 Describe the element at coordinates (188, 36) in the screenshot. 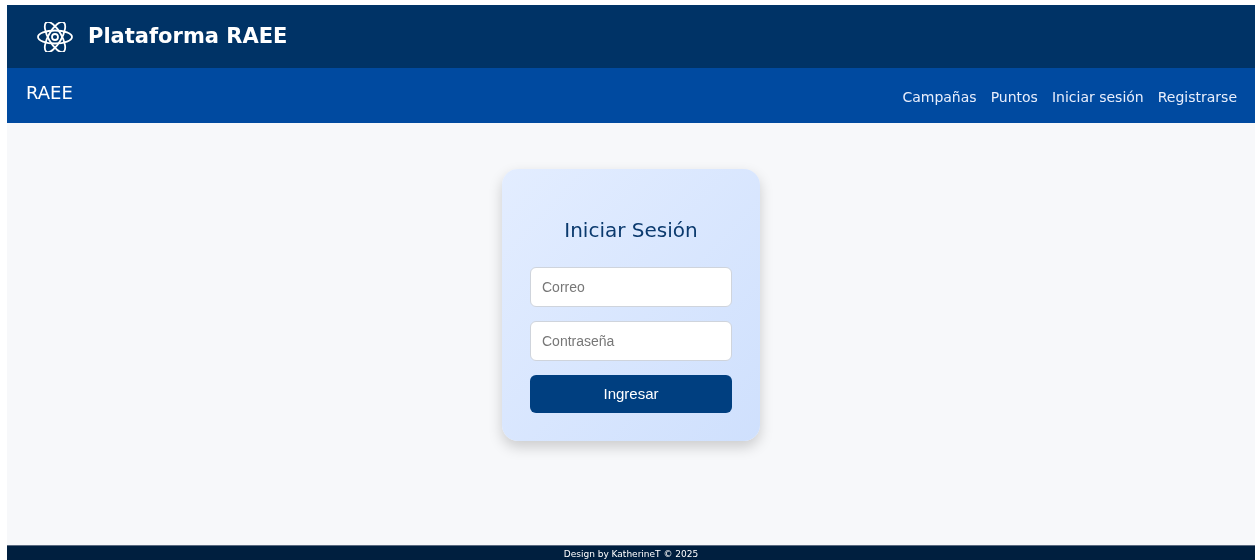

I see `site-title: Plataforma RAEE` at that location.